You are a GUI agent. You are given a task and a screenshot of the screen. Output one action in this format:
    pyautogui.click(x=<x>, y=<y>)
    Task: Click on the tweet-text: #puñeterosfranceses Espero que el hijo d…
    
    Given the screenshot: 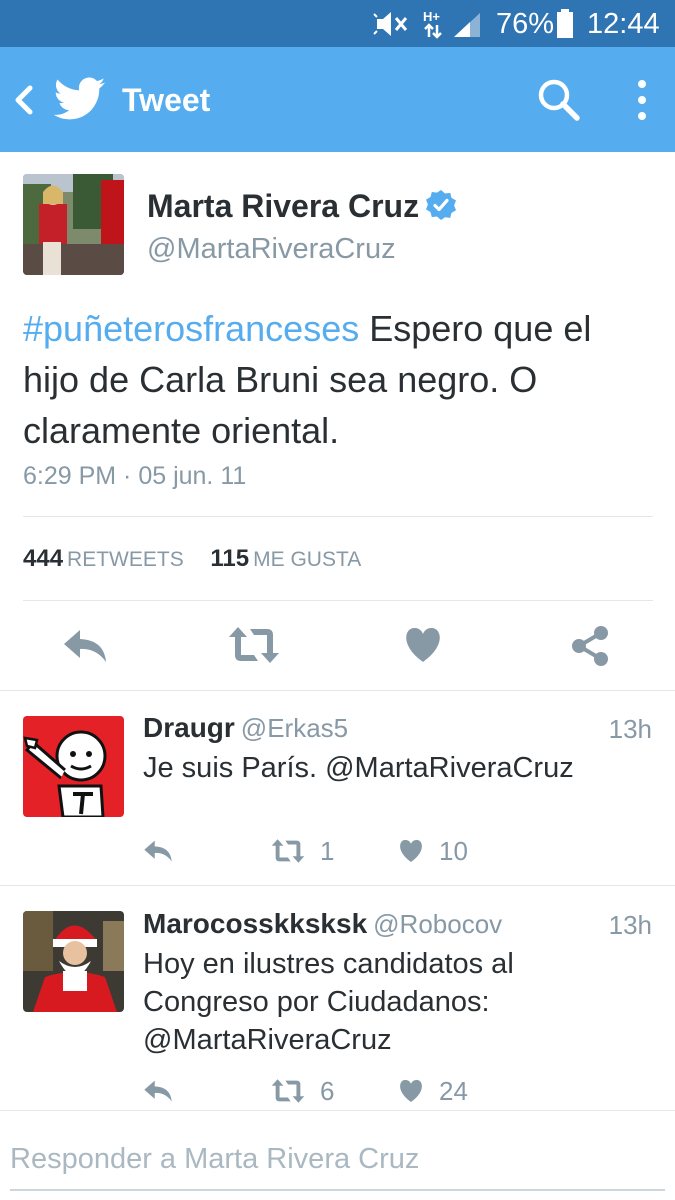 What is the action you would take?
    pyautogui.click(x=338, y=379)
    